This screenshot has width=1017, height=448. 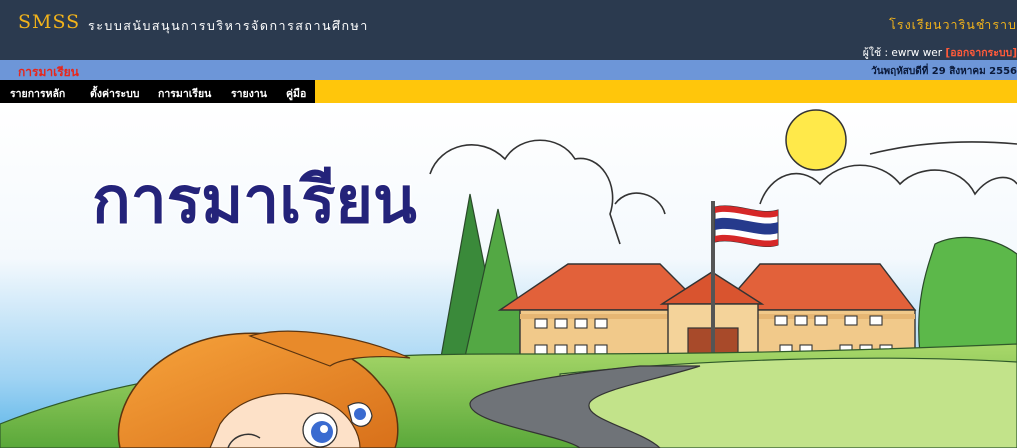 What do you see at coordinates (49, 22) in the screenshot?
I see `app-logo: SMSS` at bounding box center [49, 22].